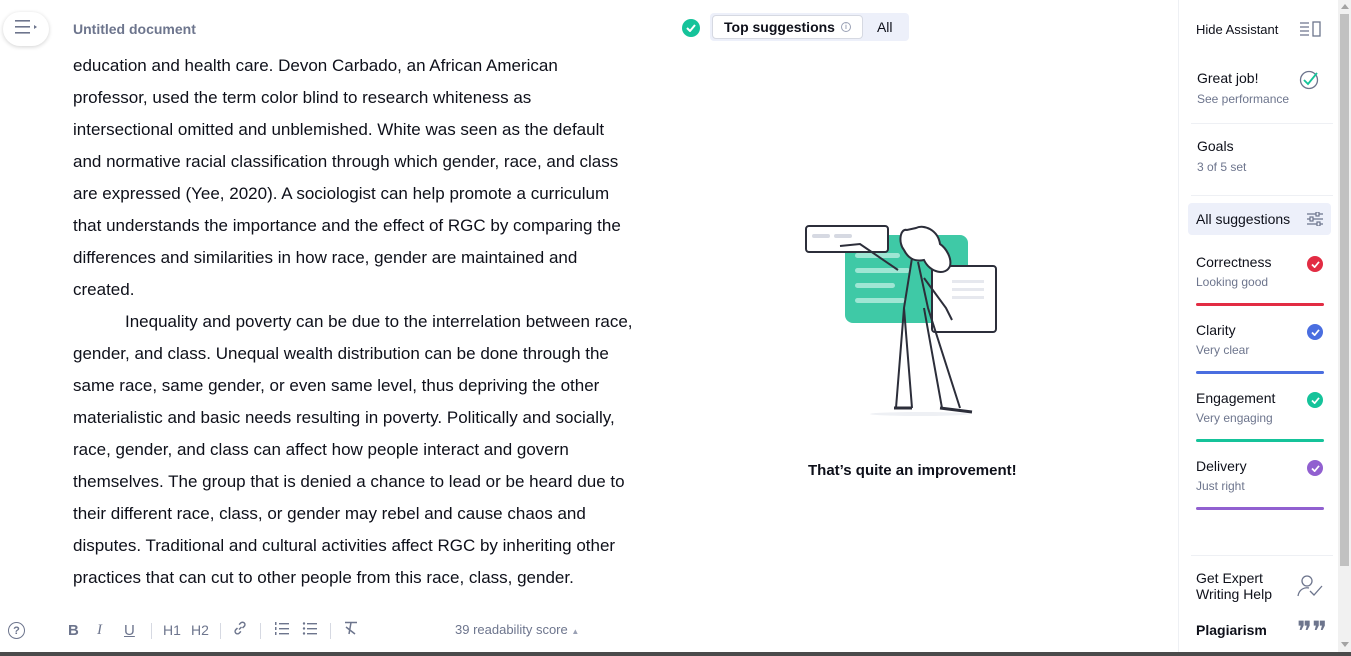 This screenshot has width=1351, height=656. What do you see at coordinates (1228, 78) in the screenshot?
I see `performance-title: Great job!` at bounding box center [1228, 78].